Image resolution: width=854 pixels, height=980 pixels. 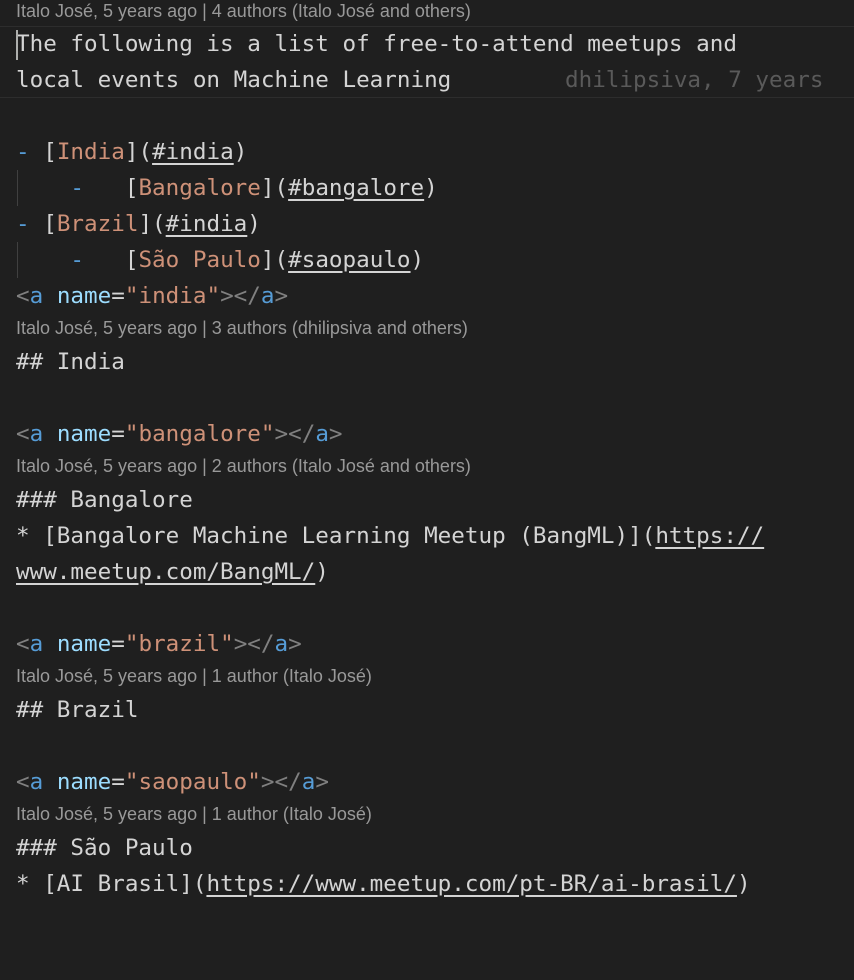 I want to click on url-link: https://, so click(x=709, y=536).